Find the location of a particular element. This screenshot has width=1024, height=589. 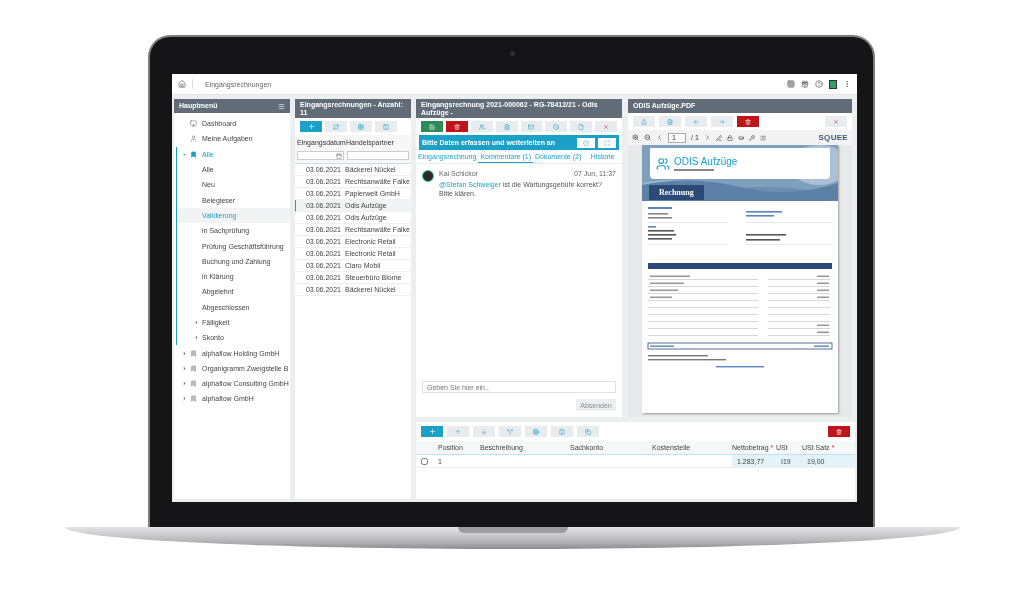

zoom-in-icon is located at coordinates (635, 137).